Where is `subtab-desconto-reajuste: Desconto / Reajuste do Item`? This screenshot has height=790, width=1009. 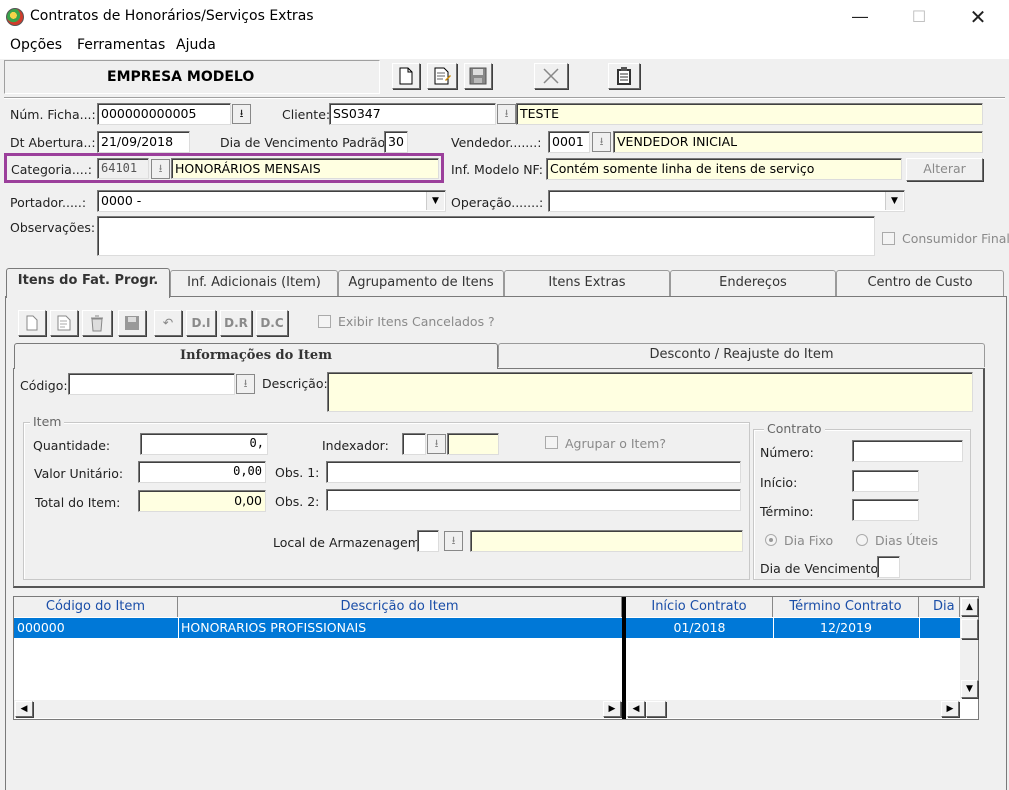 subtab-desconto-reajuste: Desconto / Reajuste do Item is located at coordinates (741, 355).